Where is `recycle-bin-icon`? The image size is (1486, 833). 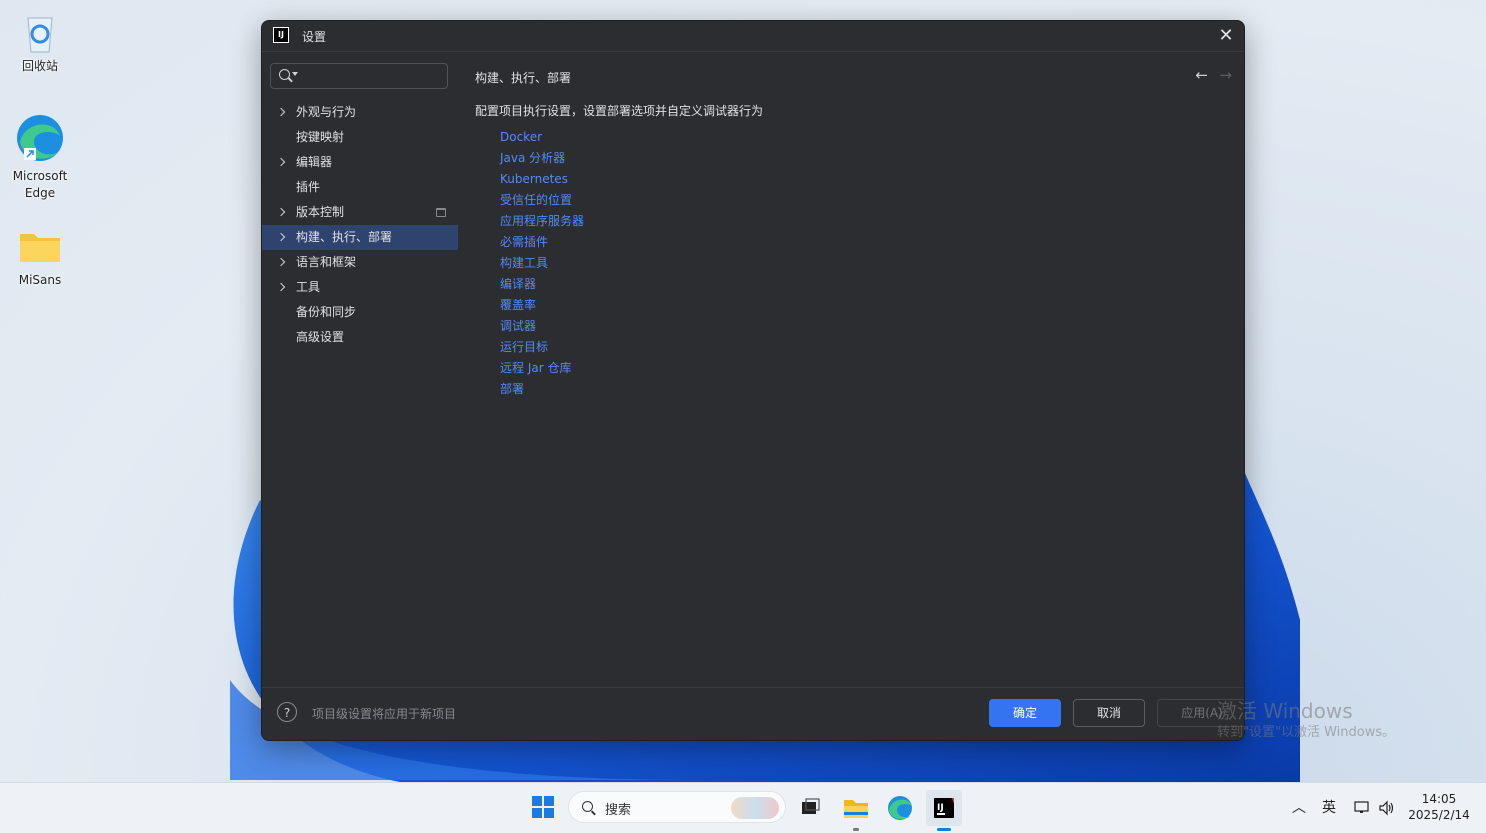
recycle-bin-icon is located at coordinates (40, 32).